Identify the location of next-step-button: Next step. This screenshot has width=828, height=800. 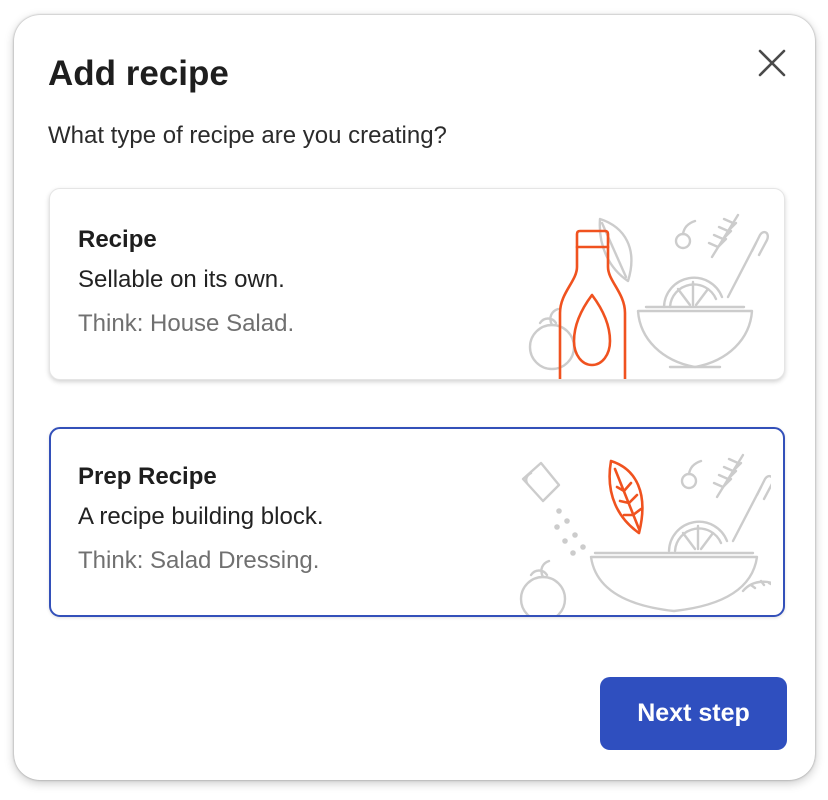
(693, 713).